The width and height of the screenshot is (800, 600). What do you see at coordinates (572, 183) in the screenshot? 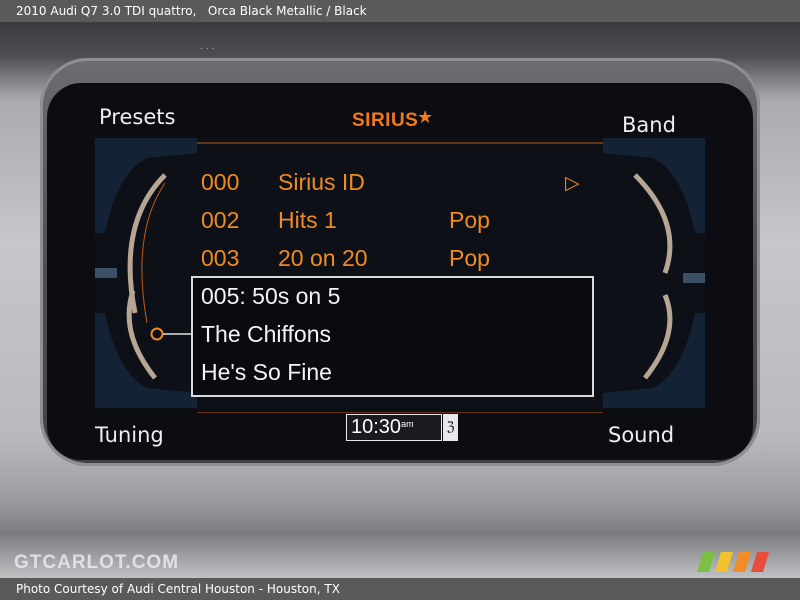
I see `play-icon: ▷` at bounding box center [572, 183].